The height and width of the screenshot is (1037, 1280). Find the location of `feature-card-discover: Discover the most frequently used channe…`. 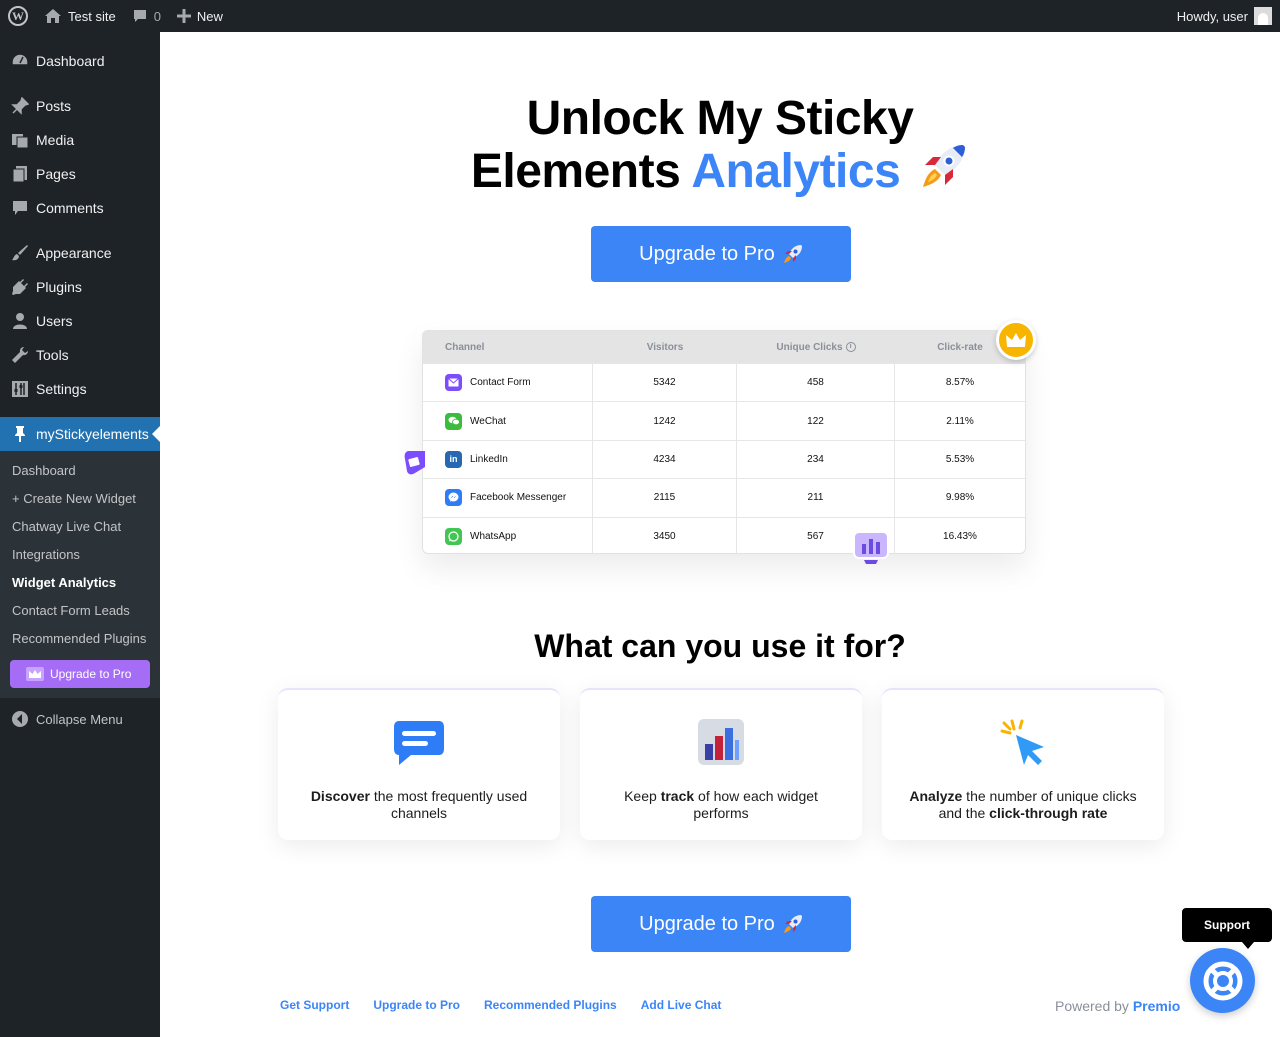

feature-card-discover: Discover the most frequently used channe… is located at coordinates (419, 764).